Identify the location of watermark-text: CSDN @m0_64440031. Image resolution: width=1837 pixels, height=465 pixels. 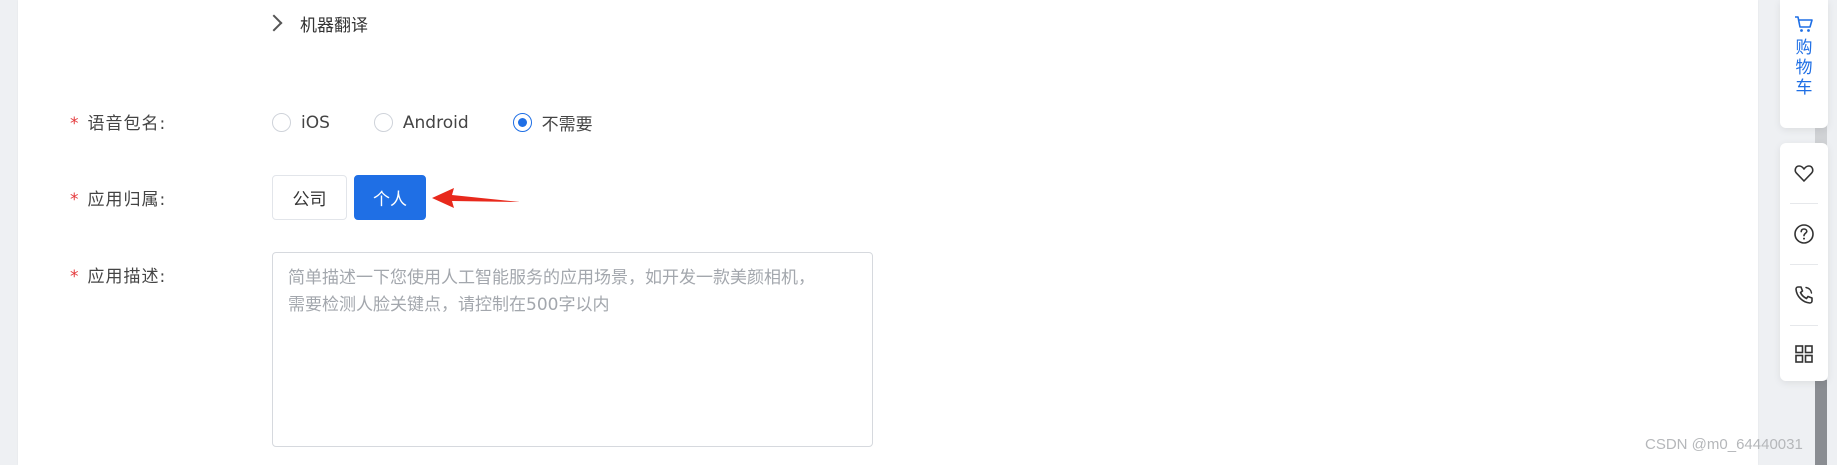
(1724, 444).